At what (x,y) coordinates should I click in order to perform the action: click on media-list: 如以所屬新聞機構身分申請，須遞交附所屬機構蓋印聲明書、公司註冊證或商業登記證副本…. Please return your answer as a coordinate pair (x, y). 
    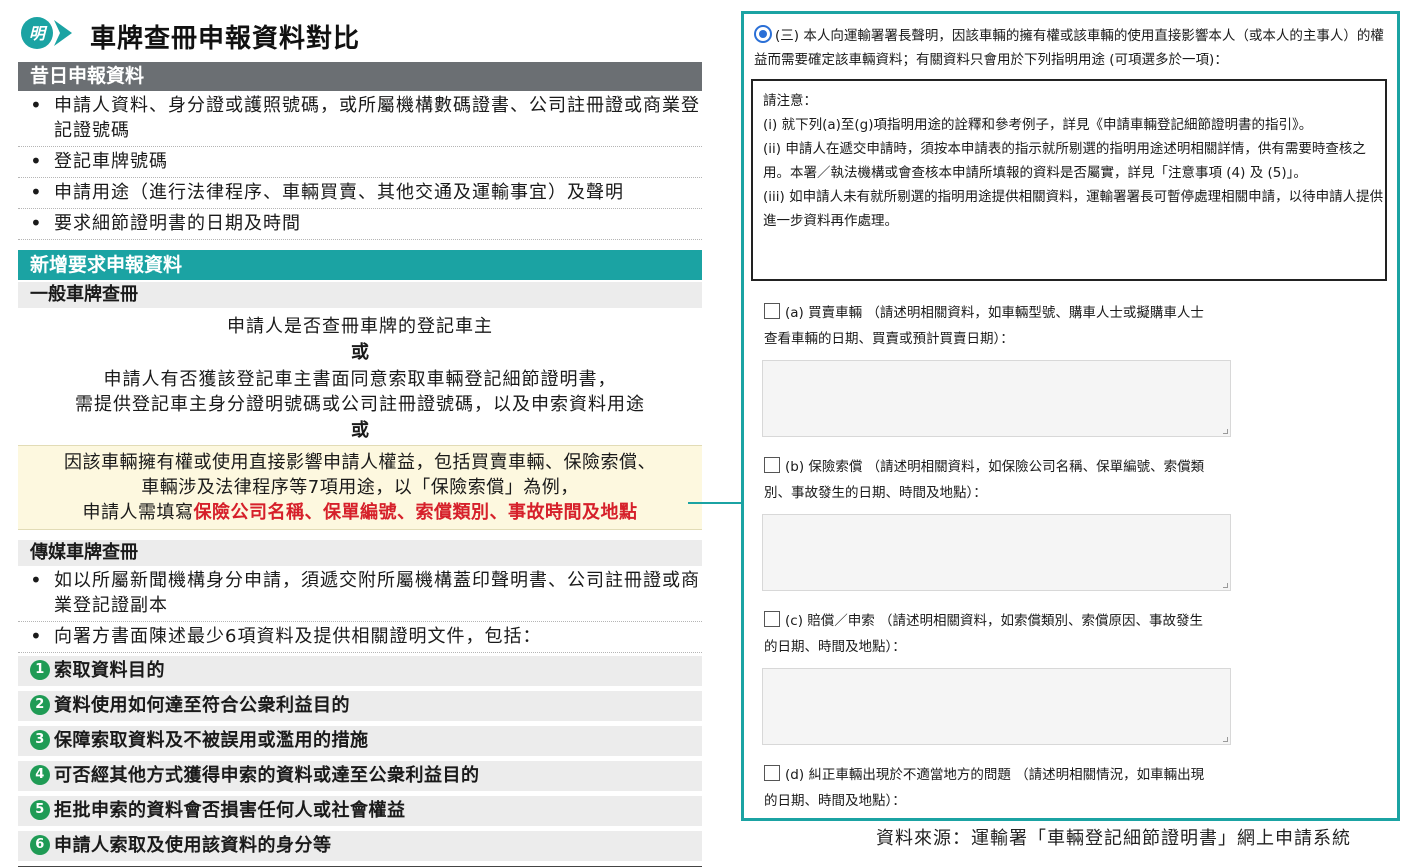
    Looking at the image, I should click on (360, 609).